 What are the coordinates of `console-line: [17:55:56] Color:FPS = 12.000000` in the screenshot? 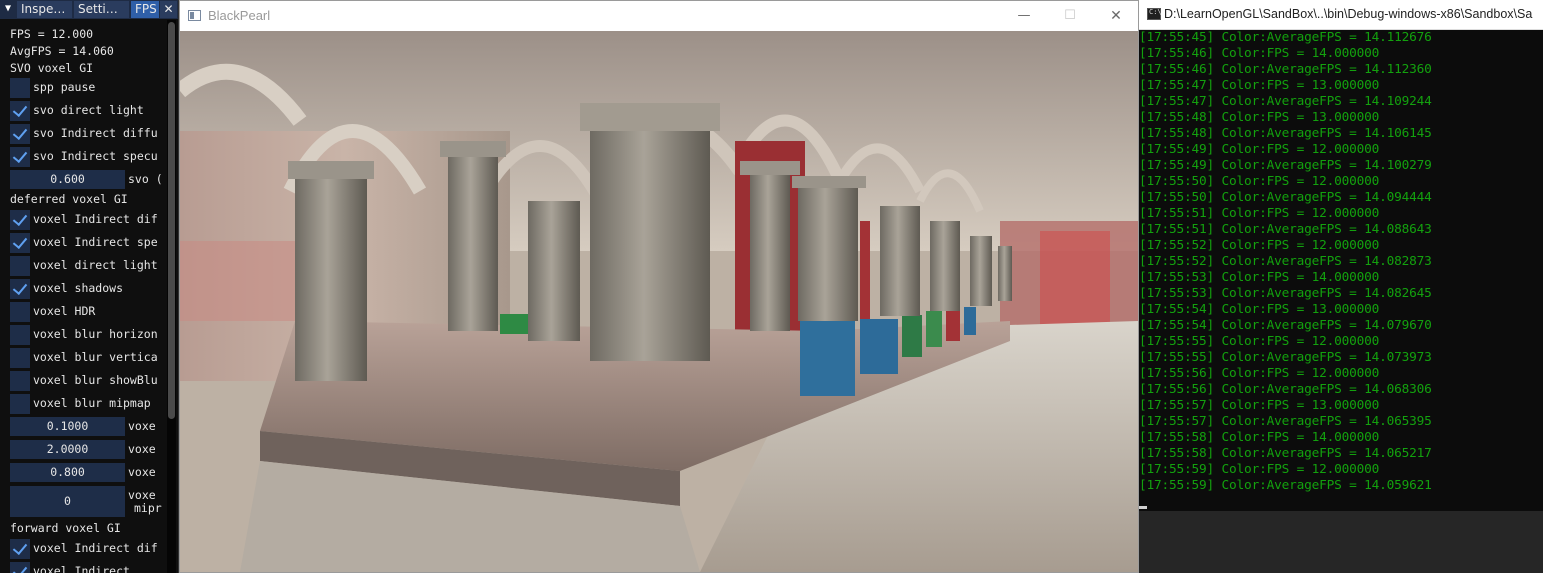 It's located at (1259, 373).